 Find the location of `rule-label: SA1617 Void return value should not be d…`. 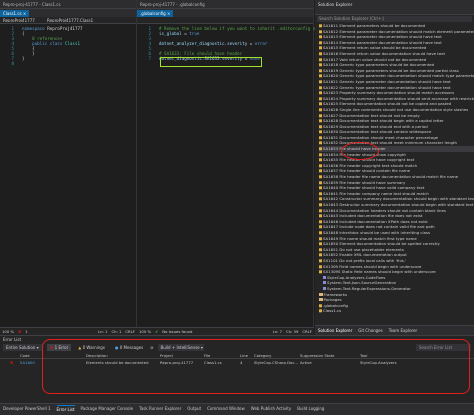

rule-label: SA1617 Void return value should not be d… is located at coordinates (375, 59).